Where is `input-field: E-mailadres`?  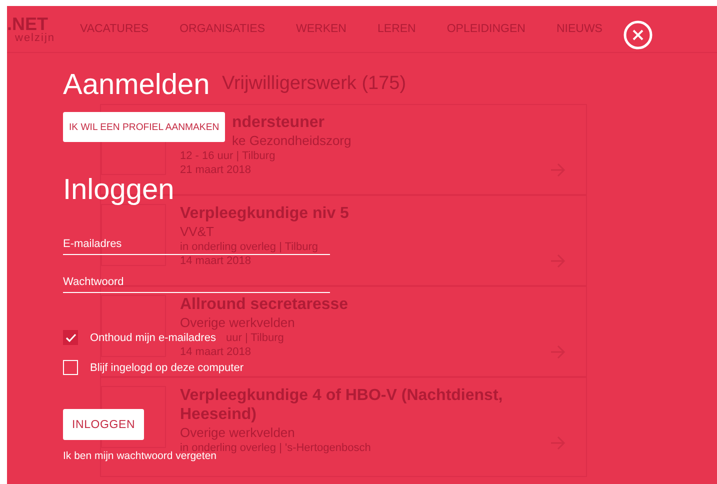 input-field: E-mailadres is located at coordinates (115, 246).